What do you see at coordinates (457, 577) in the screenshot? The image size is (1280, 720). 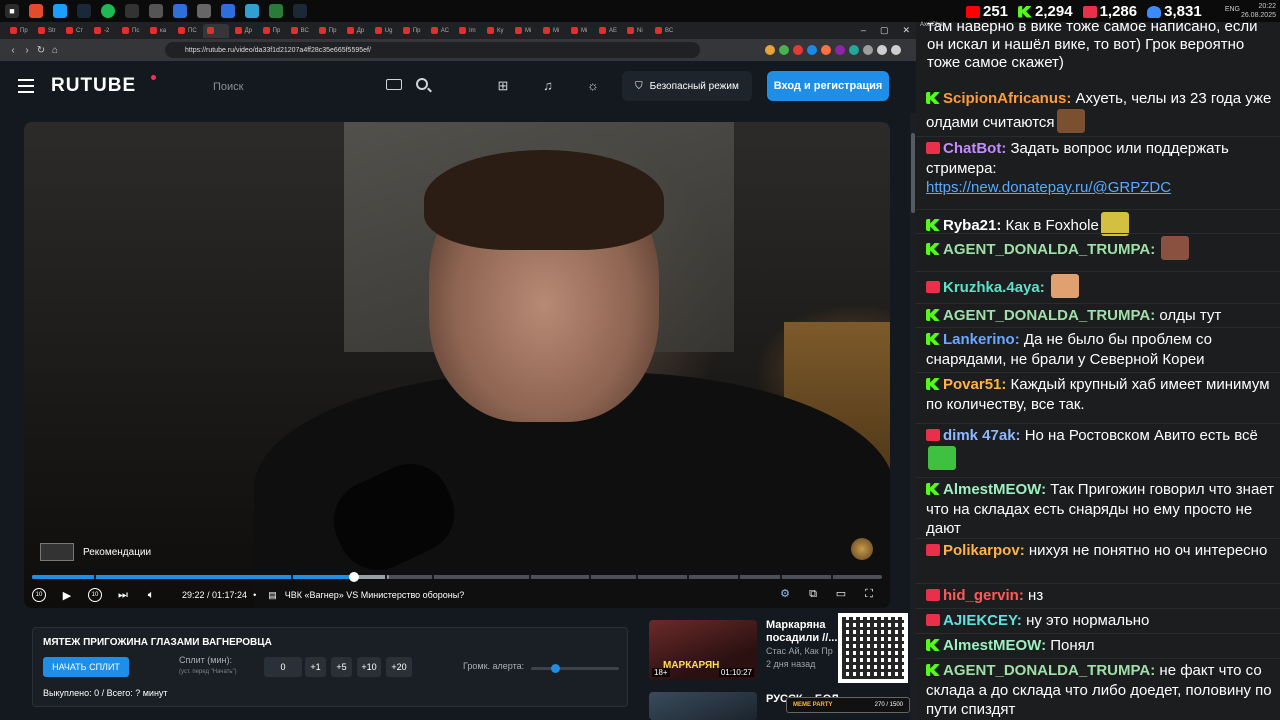 I see `progress-bar` at bounding box center [457, 577].